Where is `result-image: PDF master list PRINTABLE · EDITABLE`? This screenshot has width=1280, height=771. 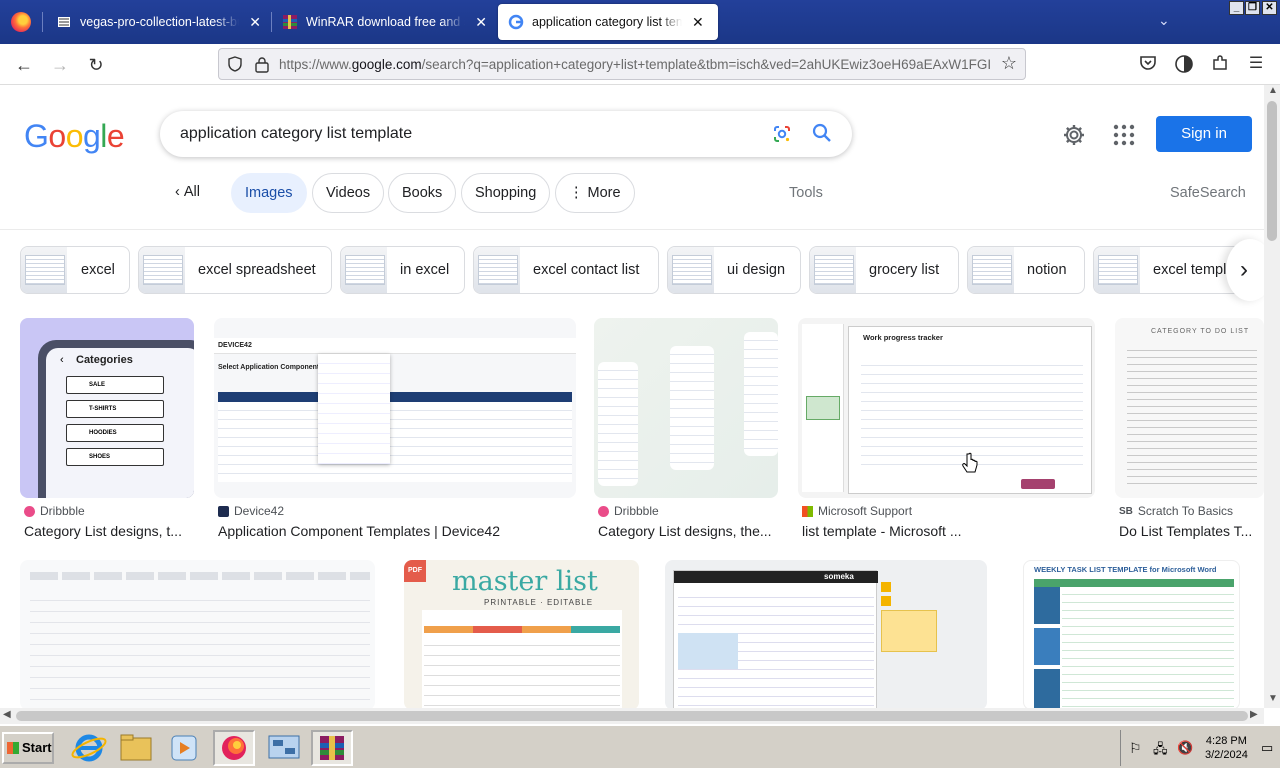
result-image: PDF master list PRINTABLE · EDITABLE is located at coordinates (521, 634).